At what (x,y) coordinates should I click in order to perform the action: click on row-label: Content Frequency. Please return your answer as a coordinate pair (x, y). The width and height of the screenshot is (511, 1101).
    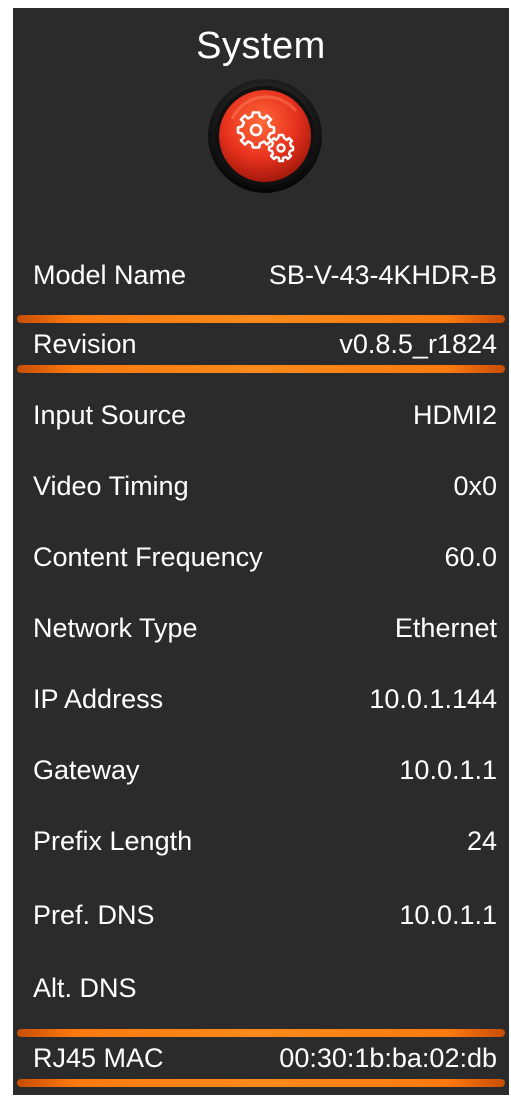
    Looking at the image, I should click on (148, 557).